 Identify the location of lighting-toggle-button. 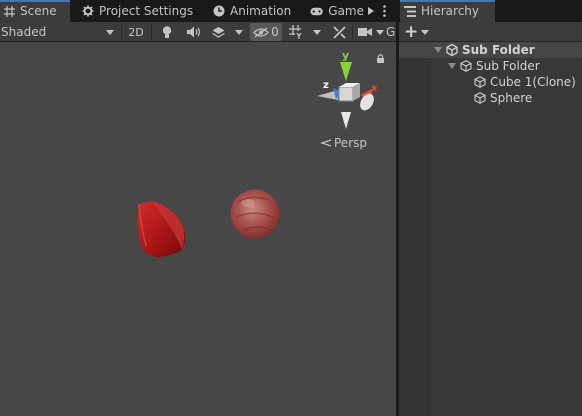
(167, 32).